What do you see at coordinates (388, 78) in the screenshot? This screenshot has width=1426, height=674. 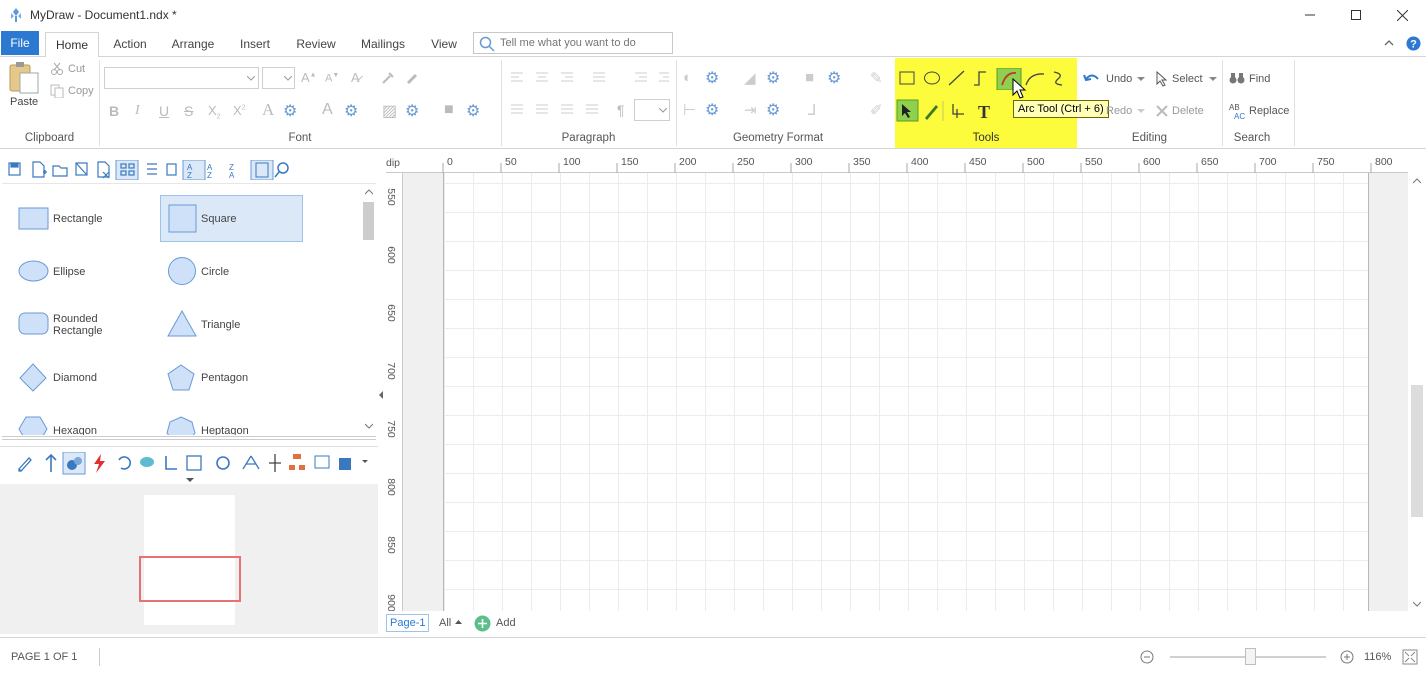 I see `format-painter-icon` at bounding box center [388, 78].